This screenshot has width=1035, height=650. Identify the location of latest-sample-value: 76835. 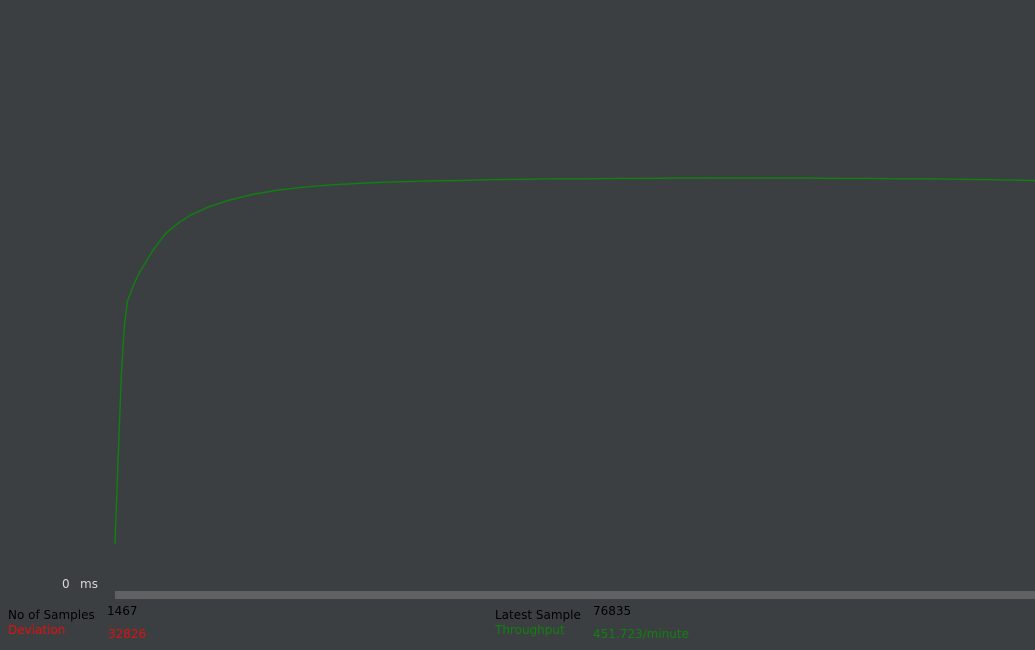
(612, 611).